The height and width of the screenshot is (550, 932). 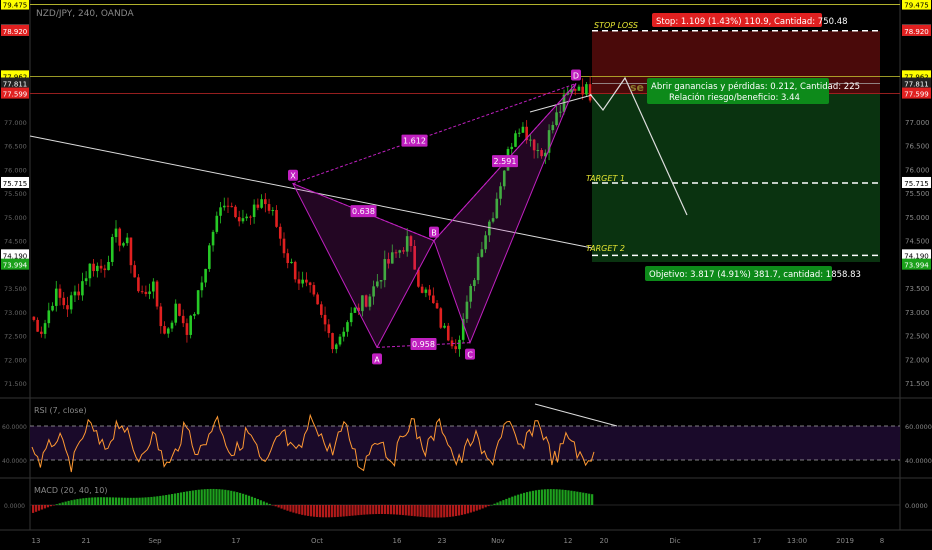 I want to click on rsi-tick-right: 40.0000, so click(x=918, y=461).